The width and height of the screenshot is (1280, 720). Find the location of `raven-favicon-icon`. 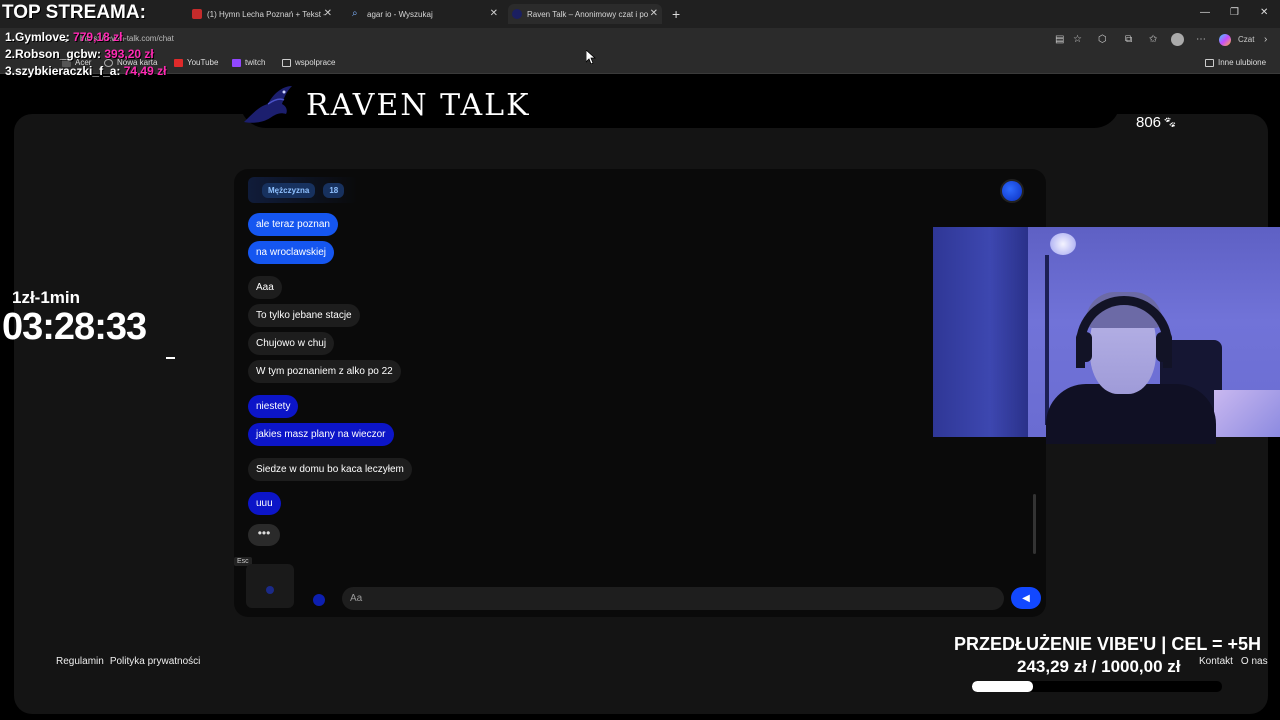

raven-favicon-icon is located at coordinates (517, 14).